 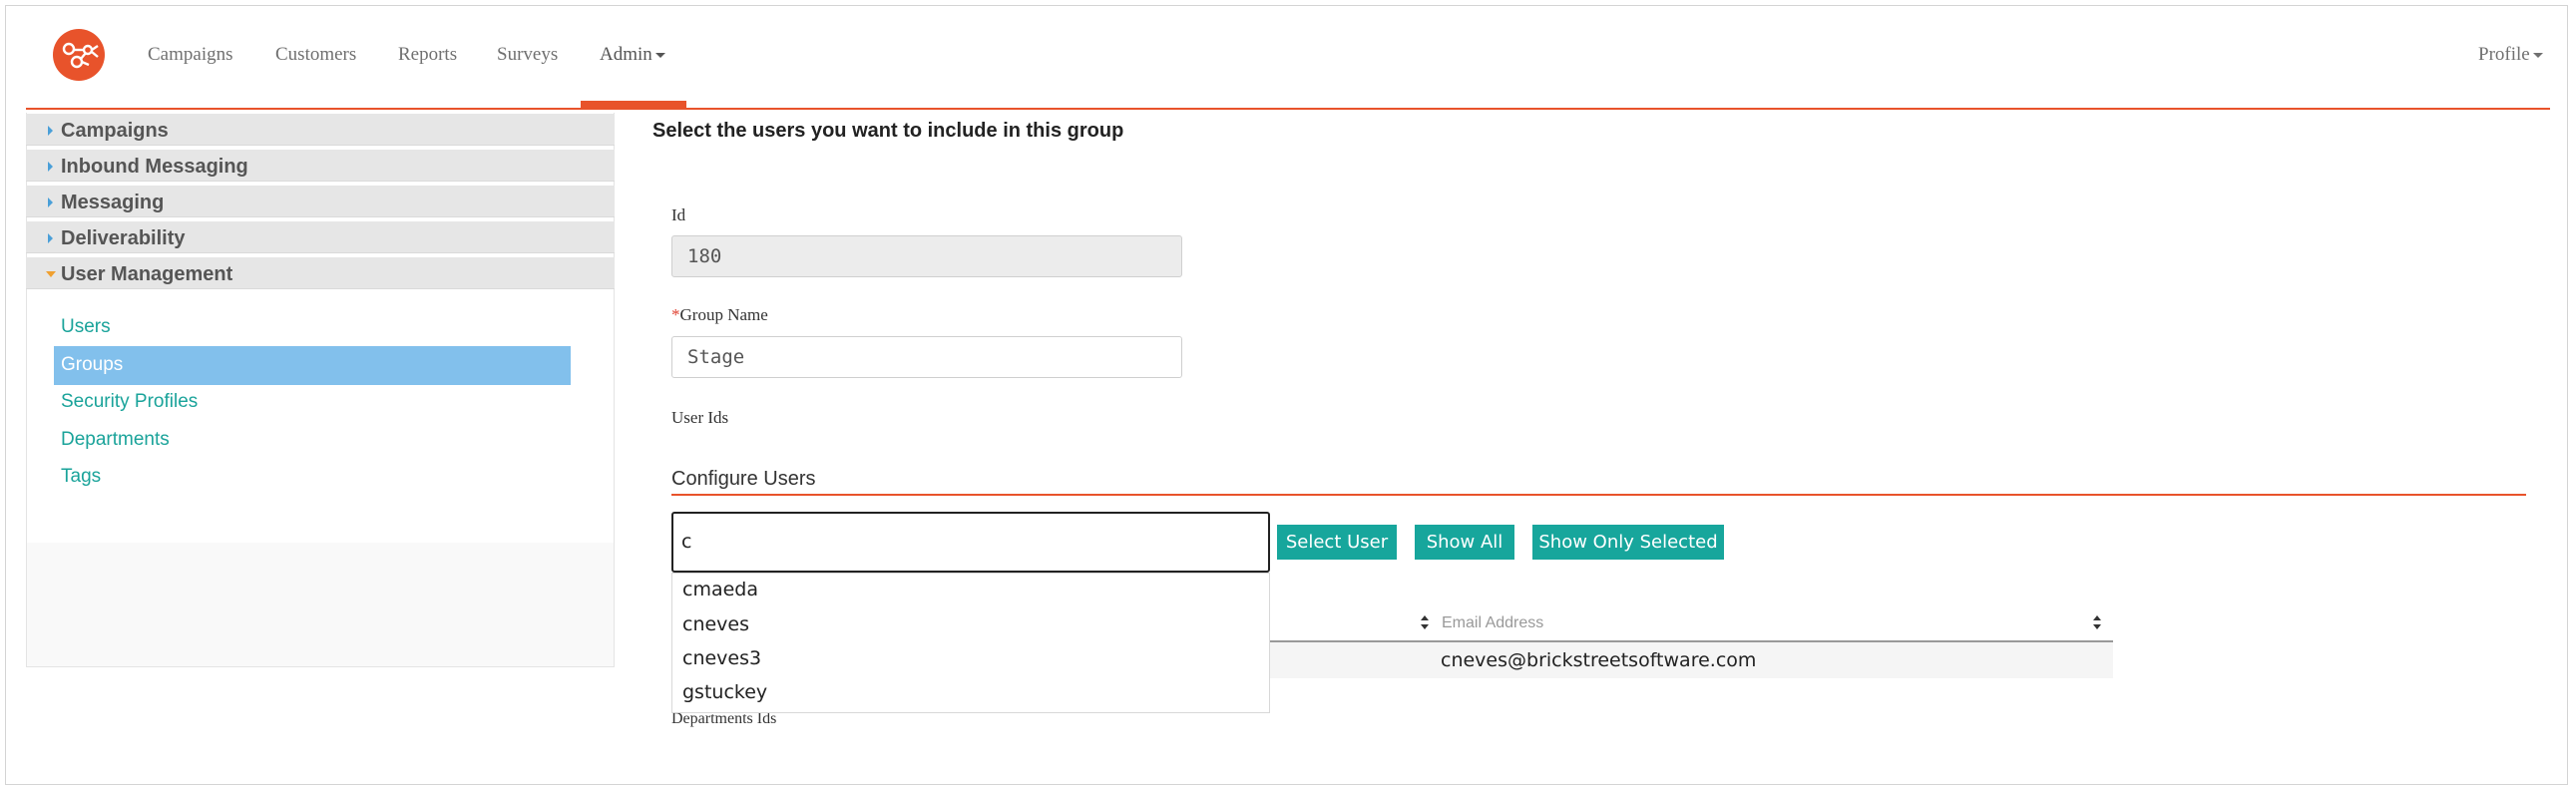 I want to click on sidebar-section-label: Campaigns, so click(x=115, y=131).